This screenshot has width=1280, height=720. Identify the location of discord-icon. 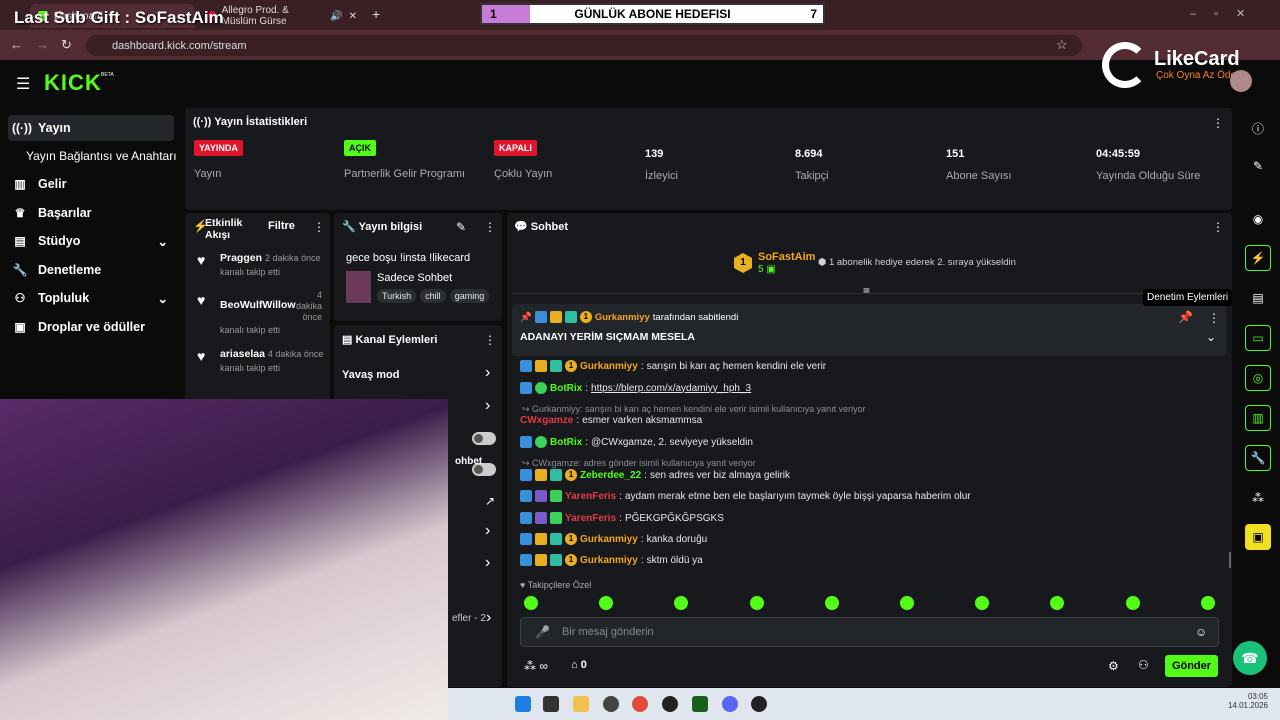
(730, 704).